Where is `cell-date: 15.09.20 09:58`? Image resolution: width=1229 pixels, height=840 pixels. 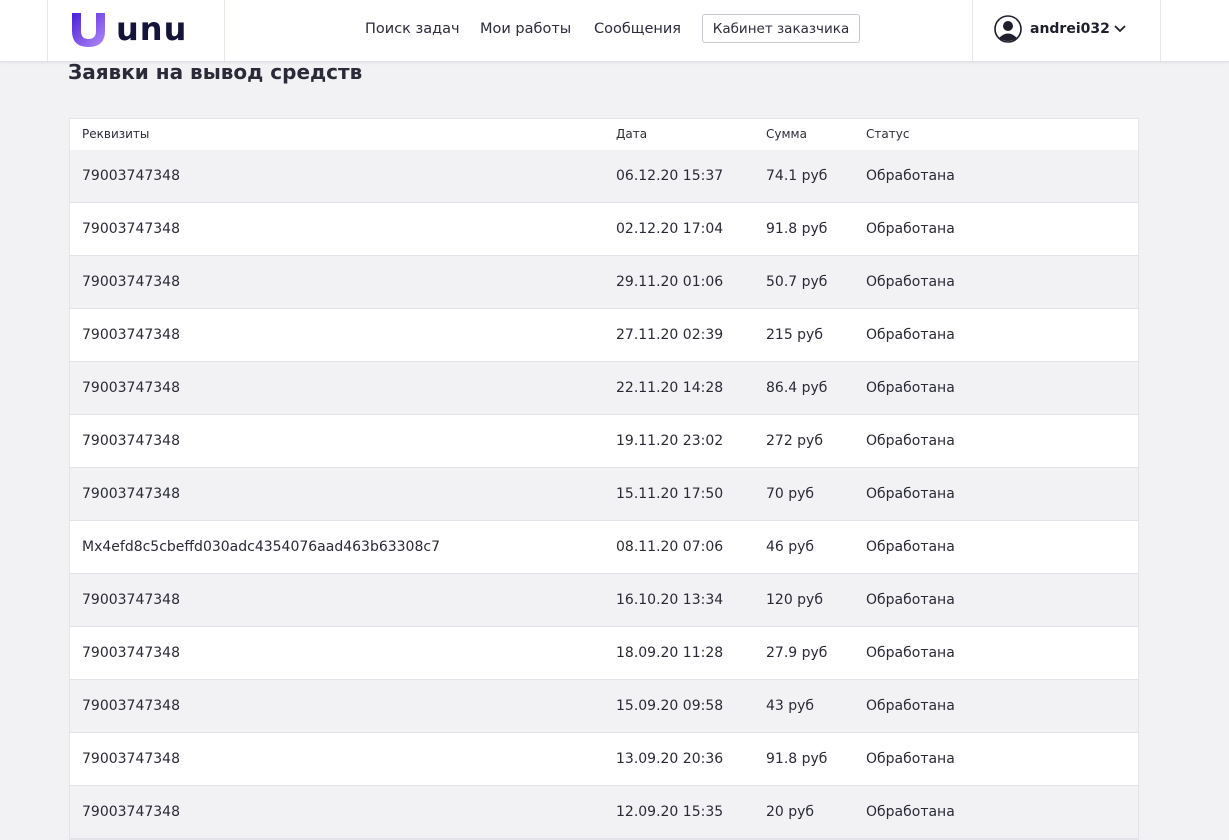 cell-date: 15.09.20 09:58 is located at coordinates (670, 706).